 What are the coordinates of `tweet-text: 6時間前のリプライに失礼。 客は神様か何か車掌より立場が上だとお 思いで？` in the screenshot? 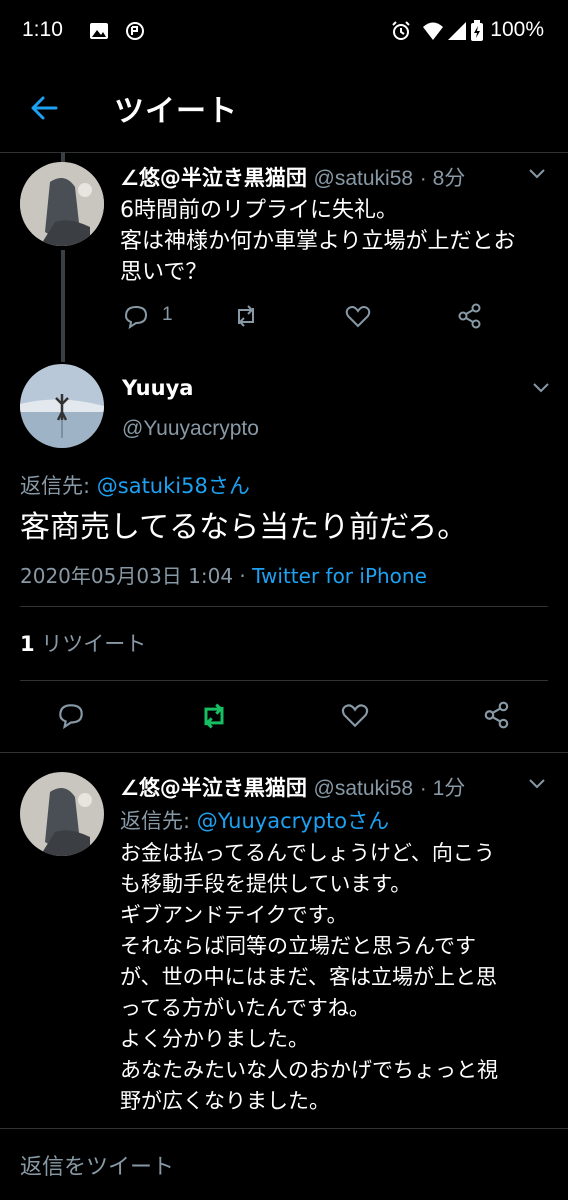 It's located at (318, 241).